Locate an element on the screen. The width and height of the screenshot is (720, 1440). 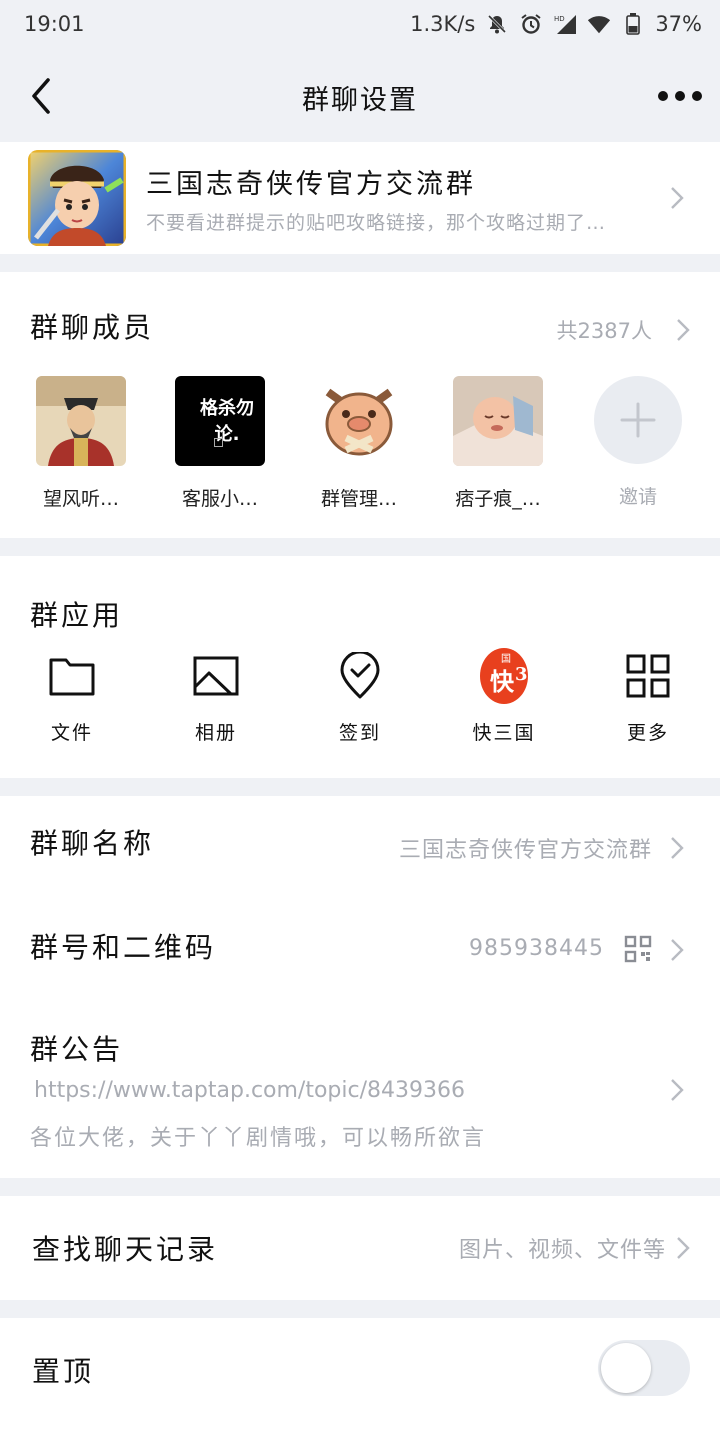
app-label: 快三国 is located at coordinates (504, 733).